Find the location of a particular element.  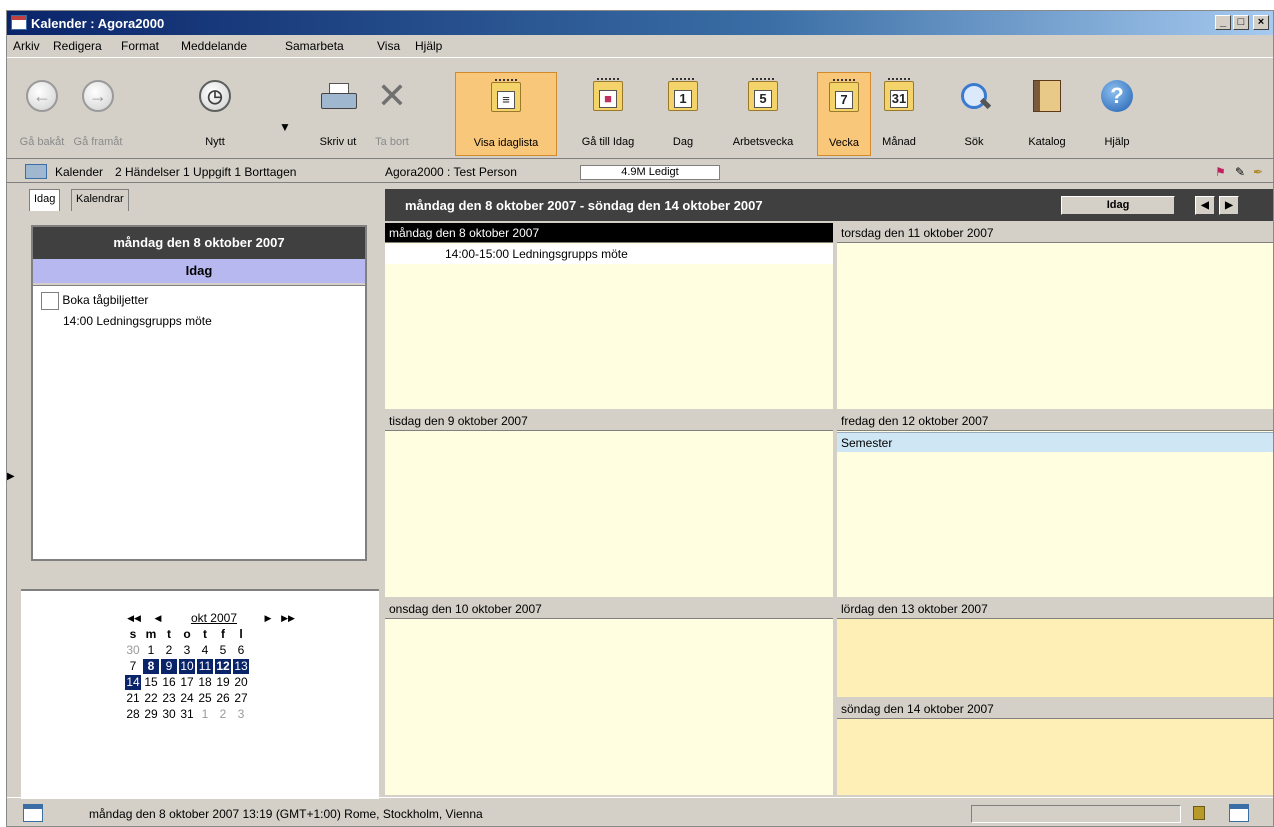

minical-day: 14 is located at coordinates (133, 682).